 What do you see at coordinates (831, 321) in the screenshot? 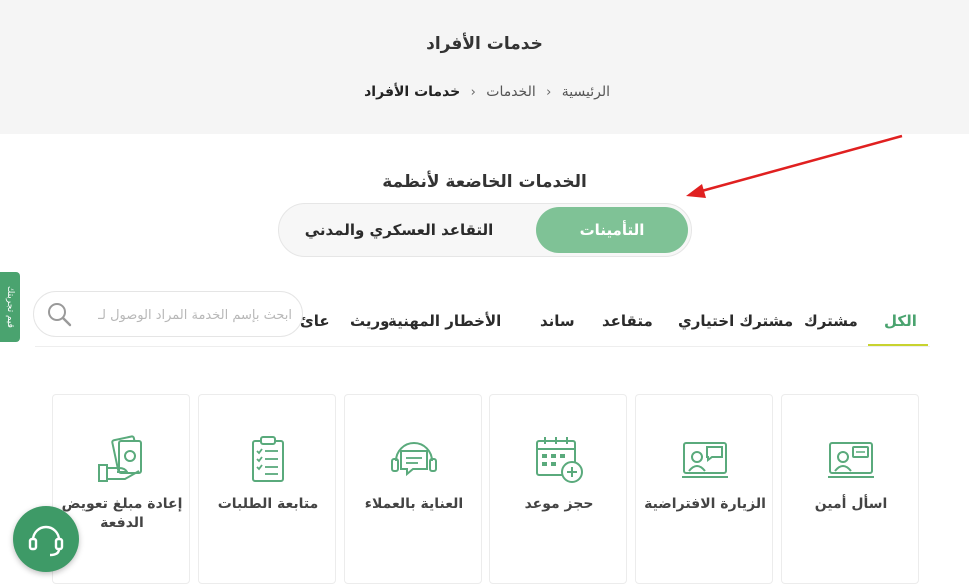
I see `tab-subscriber: مشترك` at bounding box center [831, 321].